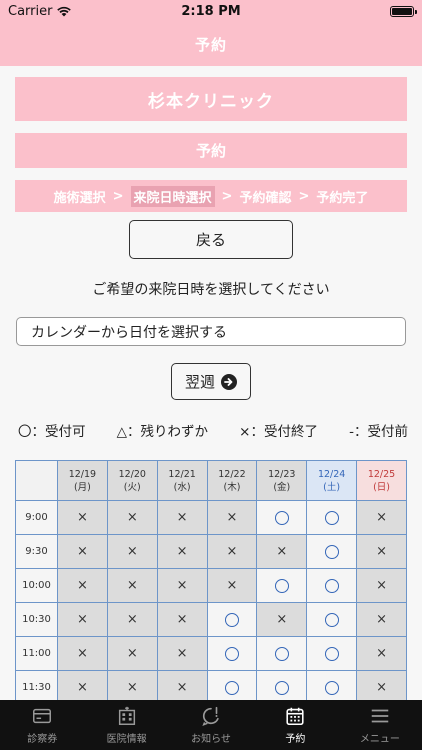 The height and width of the screenshot is (750, 422). Describe the element at coordinates (295, 739) in the screenshot. I see `tab-label: 予約` at that location.